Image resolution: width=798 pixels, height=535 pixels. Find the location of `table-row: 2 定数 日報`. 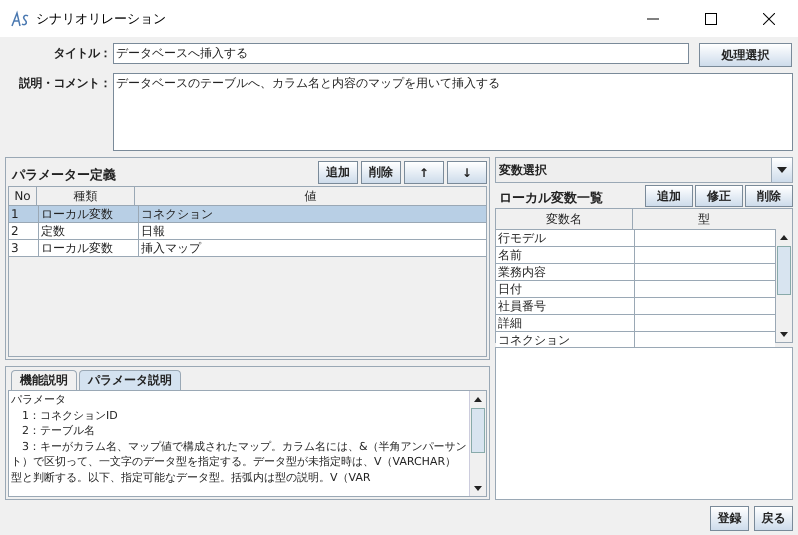

table-row: 2 定数 日報 is located at coordinates (247, 231).